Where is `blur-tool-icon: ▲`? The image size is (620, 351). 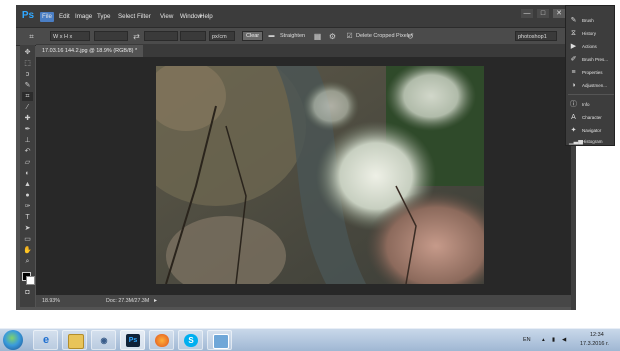 blur-tool-icon: ▲ is located at coordinates (27, 184).